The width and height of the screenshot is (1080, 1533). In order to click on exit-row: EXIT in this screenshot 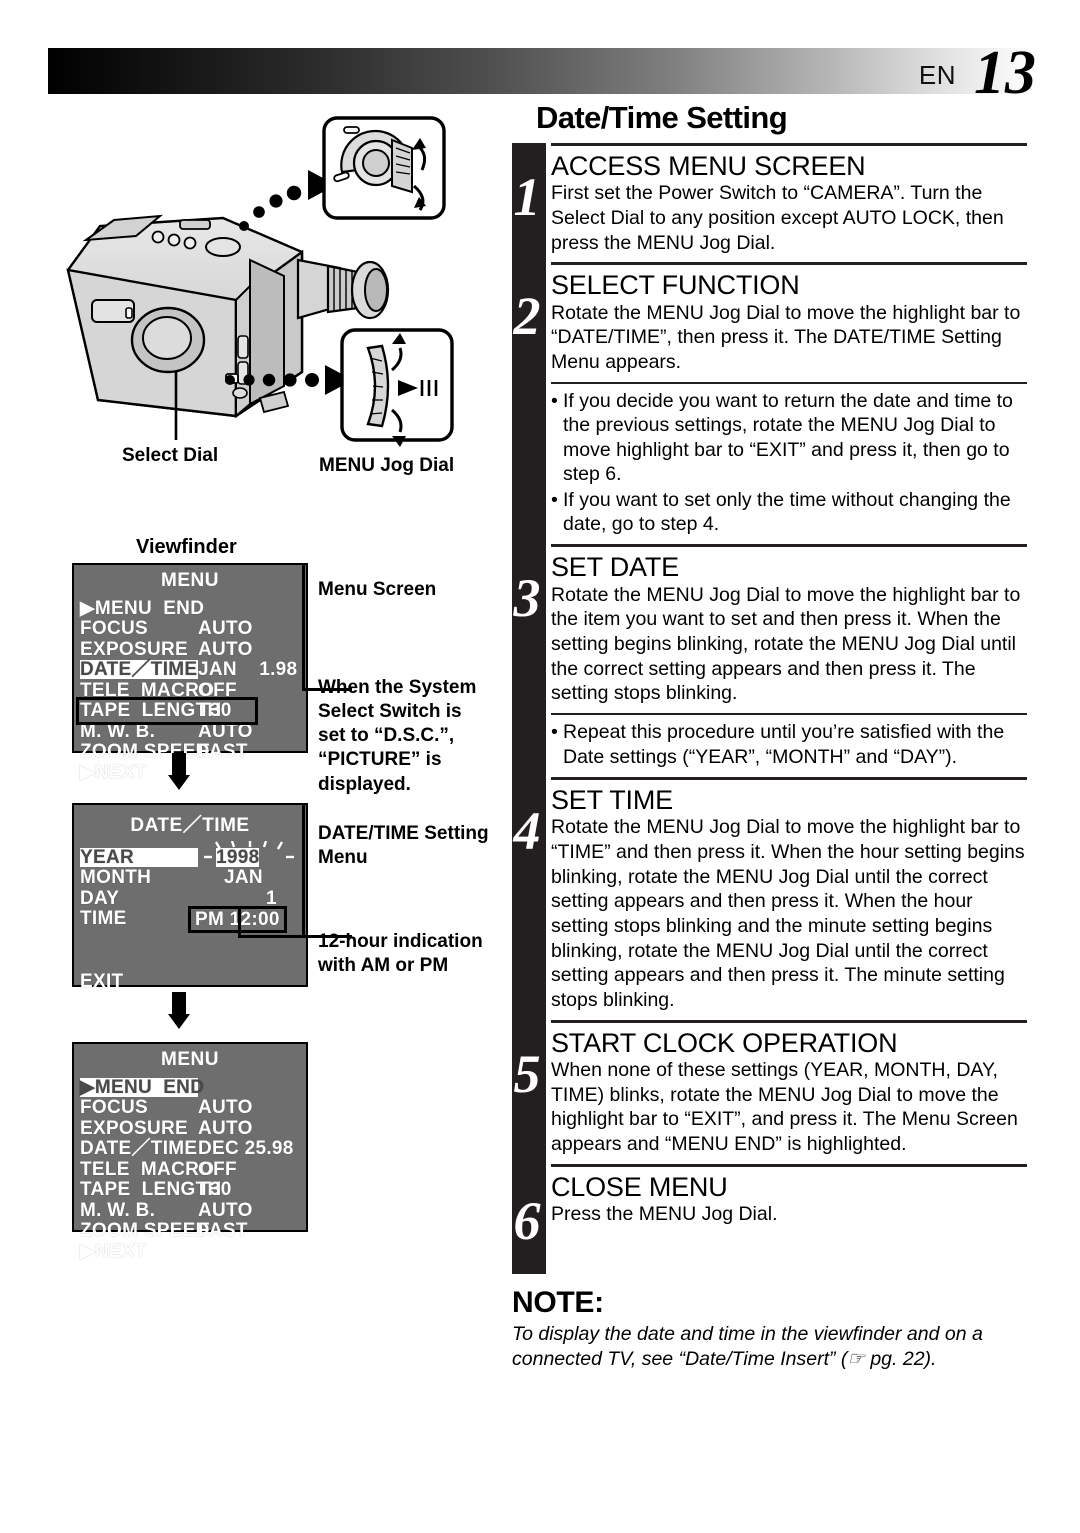, I will do `click(102, 981)`.